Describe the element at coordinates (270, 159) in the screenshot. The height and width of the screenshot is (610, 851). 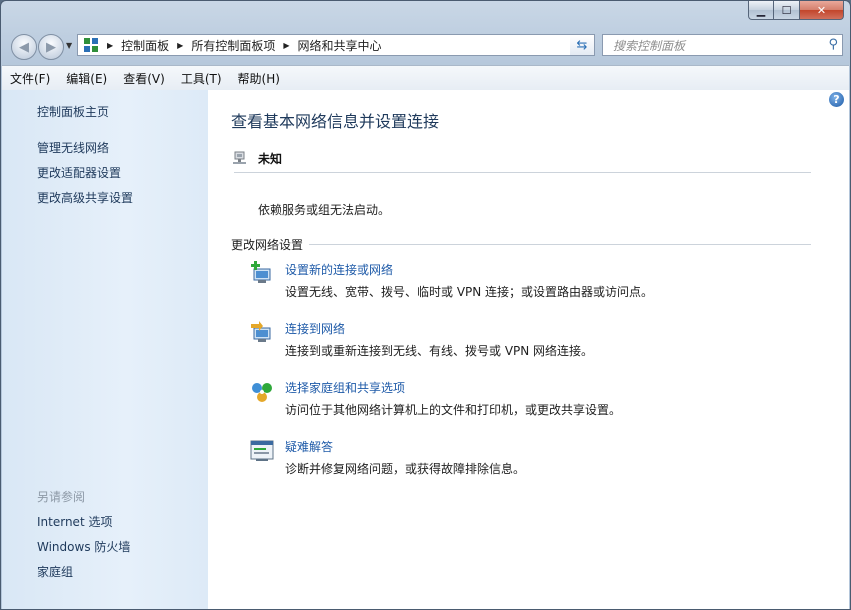
I see `network-name: 未知` at that location.